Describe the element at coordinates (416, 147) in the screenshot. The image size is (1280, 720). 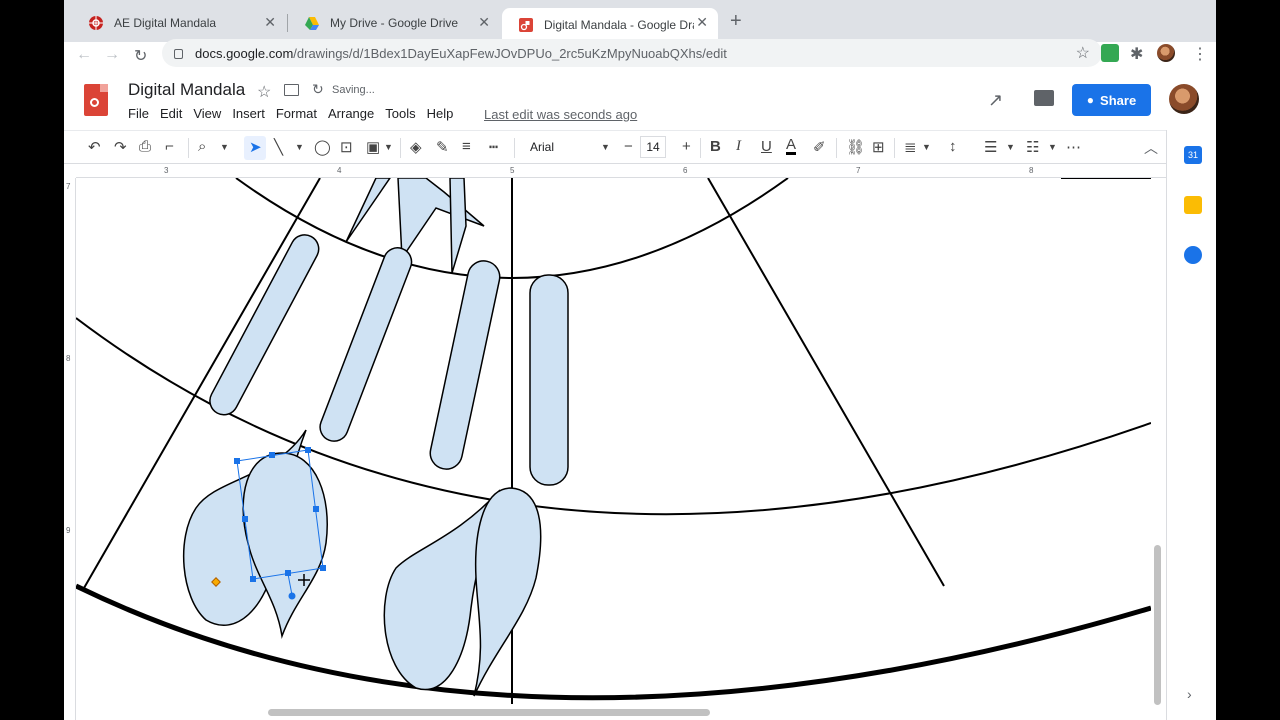
I see `fill-color-icon: ◈` at that location.